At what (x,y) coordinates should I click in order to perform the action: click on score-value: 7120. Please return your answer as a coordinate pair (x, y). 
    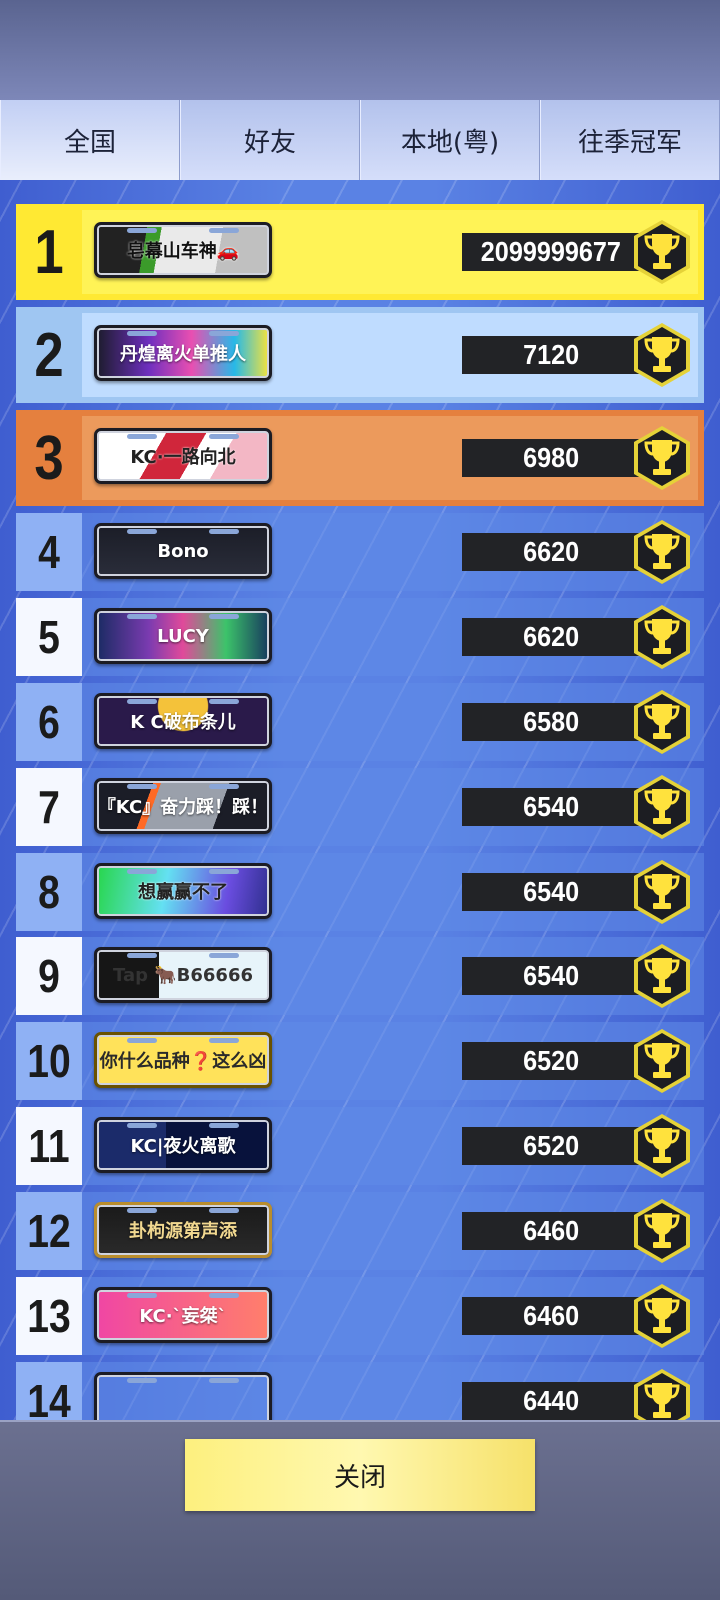
    Looking at the image, I should click on (551, 354).